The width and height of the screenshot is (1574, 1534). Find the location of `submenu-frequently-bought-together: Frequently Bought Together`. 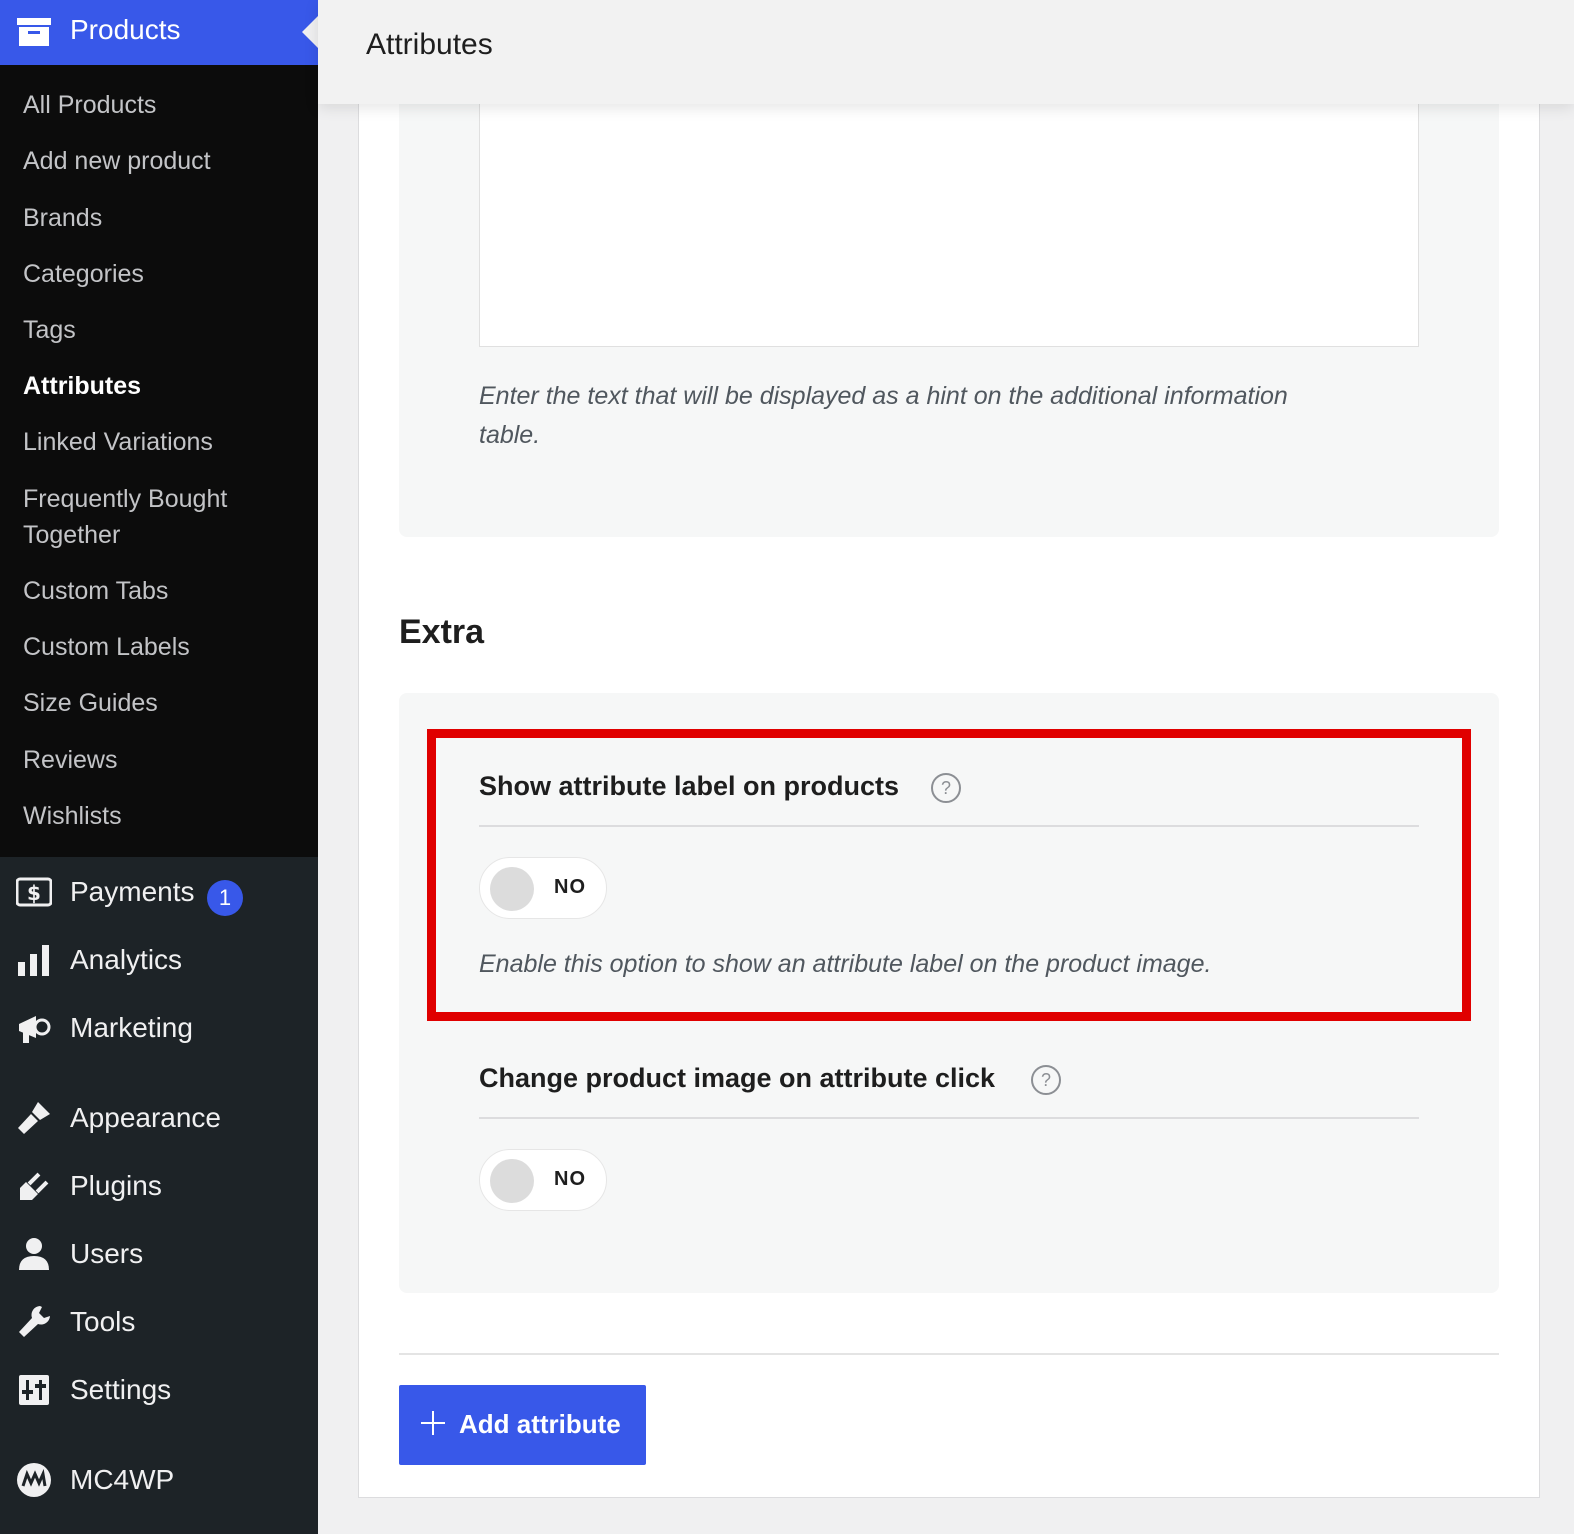

submenu-frequently-bought-together: Frequently Bought Together is located at coordinates (153, 517).